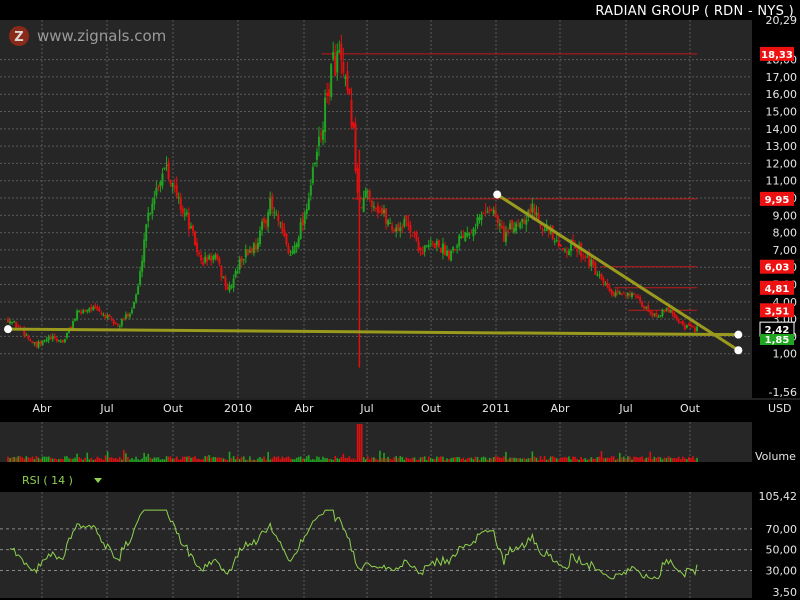 This screenshot has height=600, width=800. What do you see at coordinates (98, 480) in the screenshot?
I see `chevron-down-icon` at bounding box center [98, 480].